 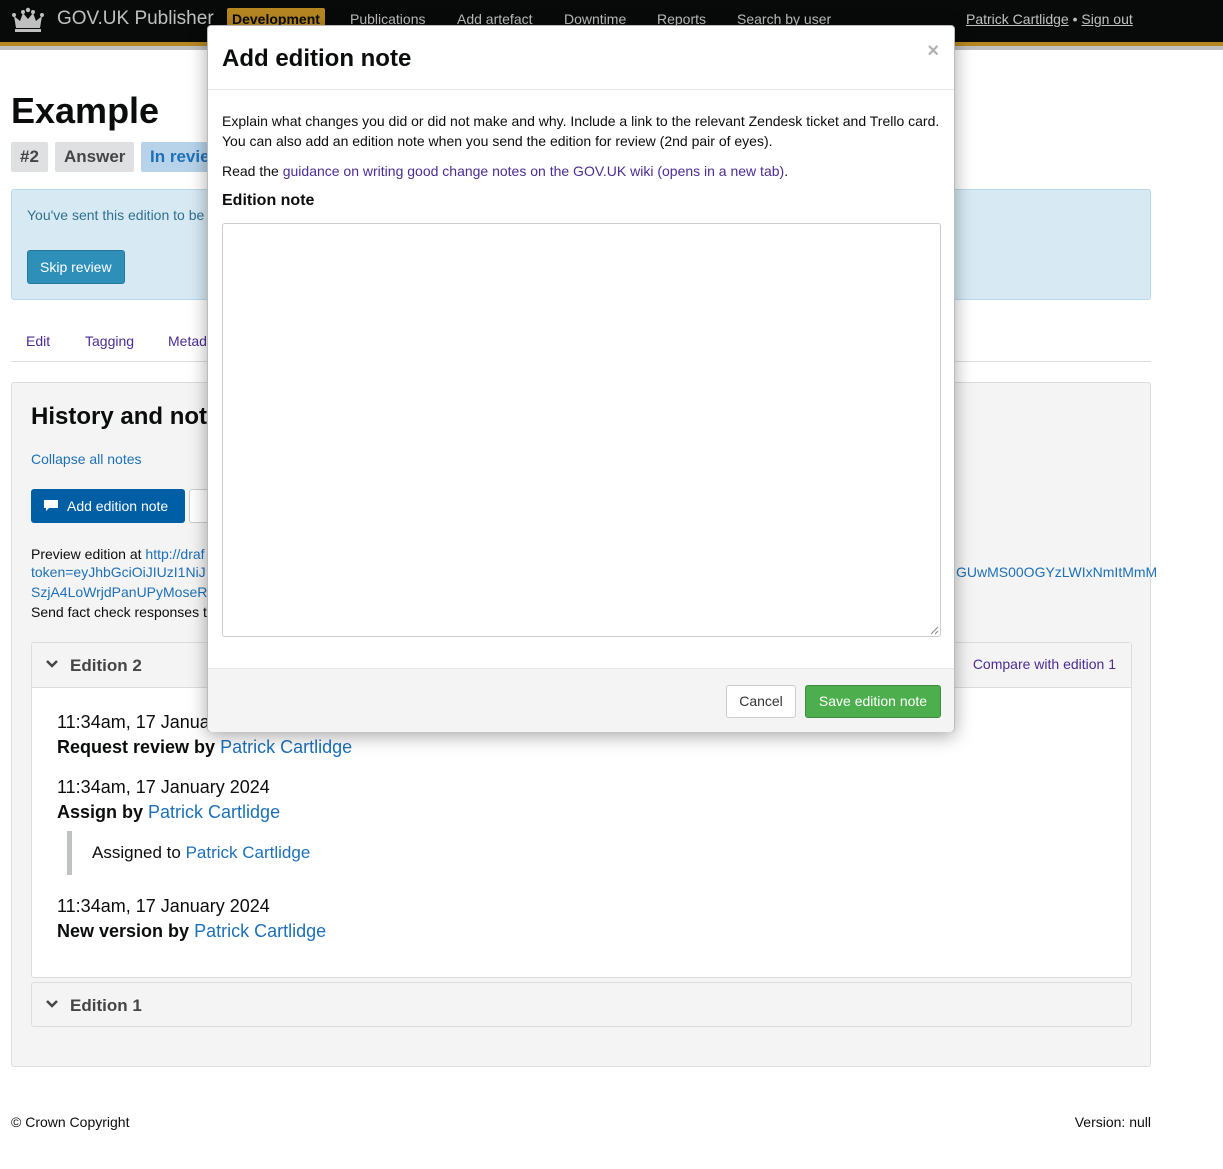 I want to click on fact-check-text: Send fact check responses t, so click(x=119, y=612).